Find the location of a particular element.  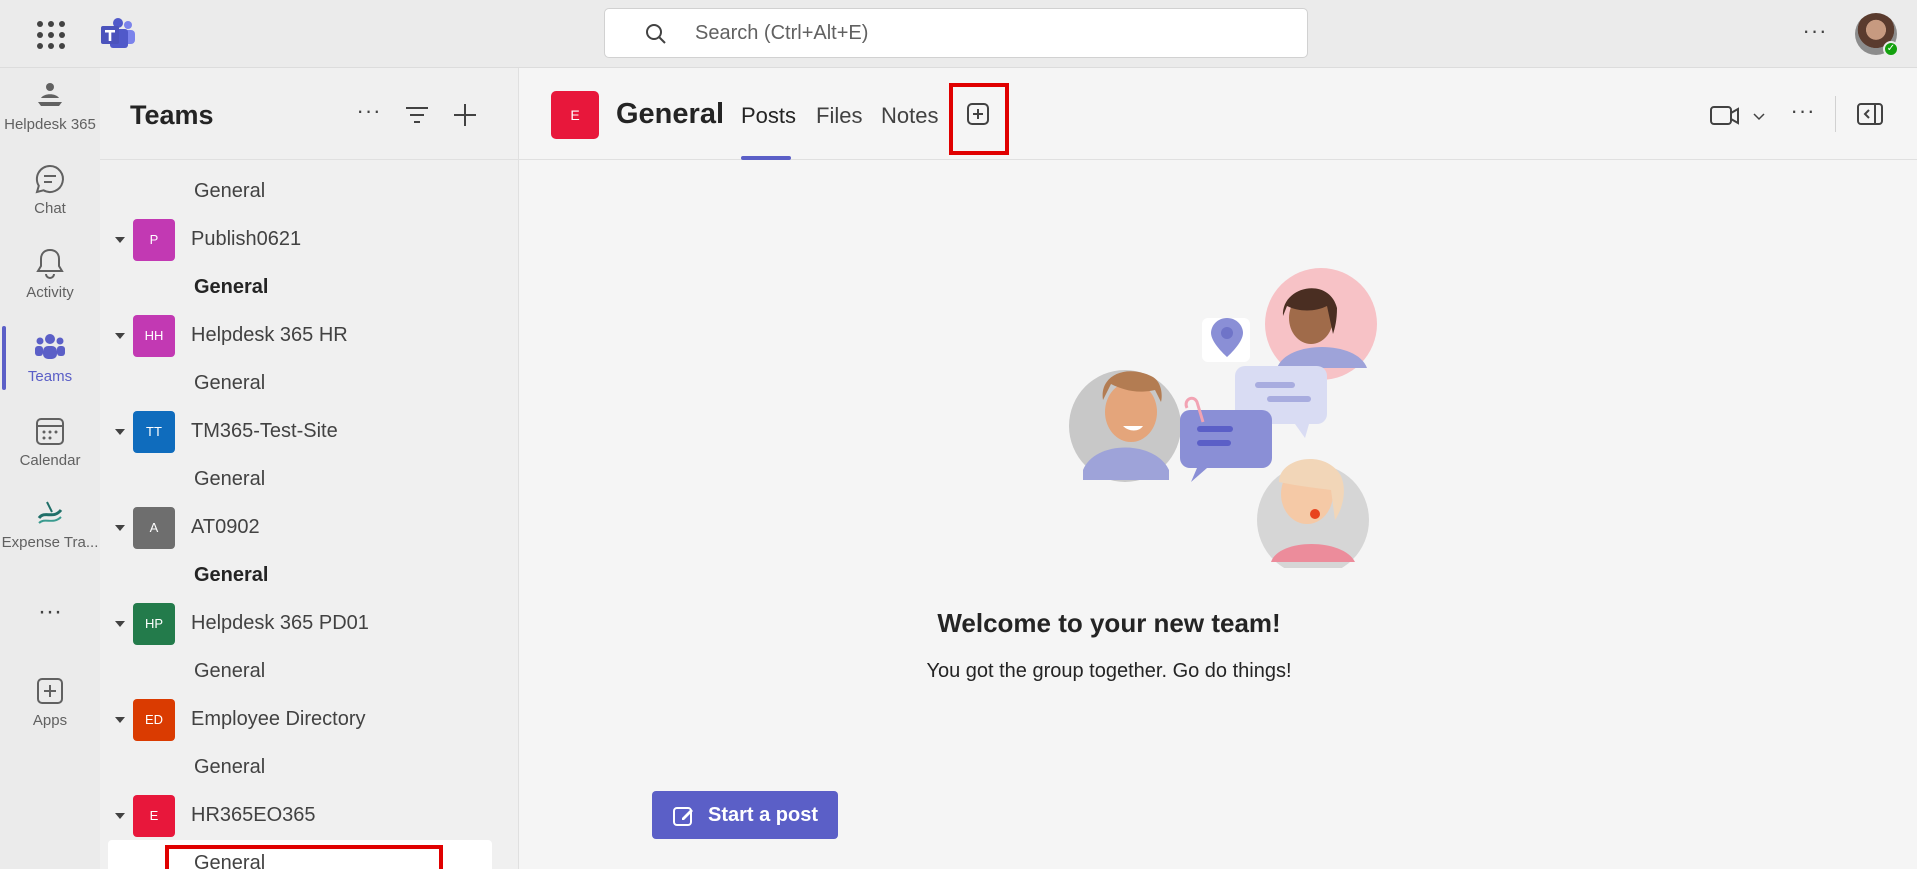

team-name: AT0902 is located at coordinates (225, 527).